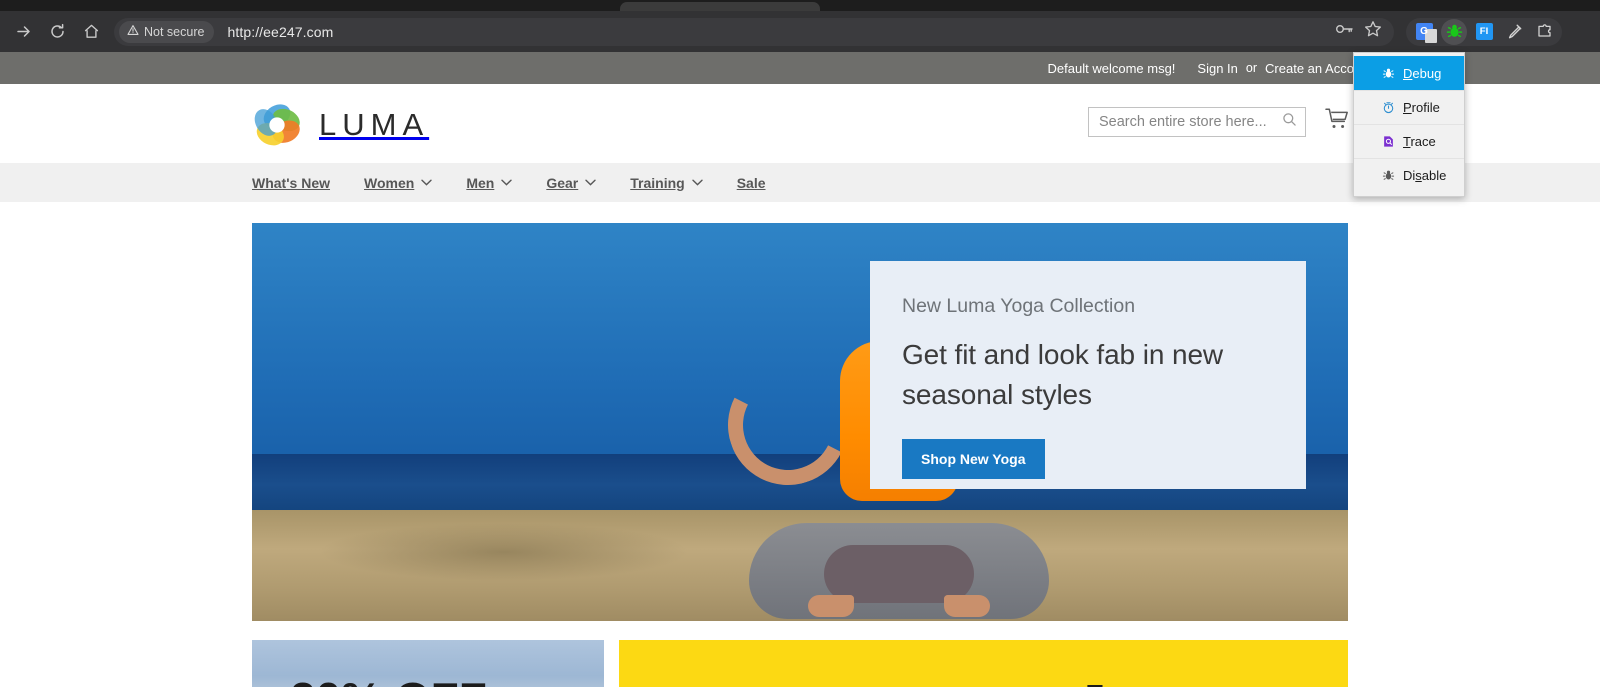 The image size is (1600, 687). I want to click on menu-item-label: Debug, so click(1422, 73).